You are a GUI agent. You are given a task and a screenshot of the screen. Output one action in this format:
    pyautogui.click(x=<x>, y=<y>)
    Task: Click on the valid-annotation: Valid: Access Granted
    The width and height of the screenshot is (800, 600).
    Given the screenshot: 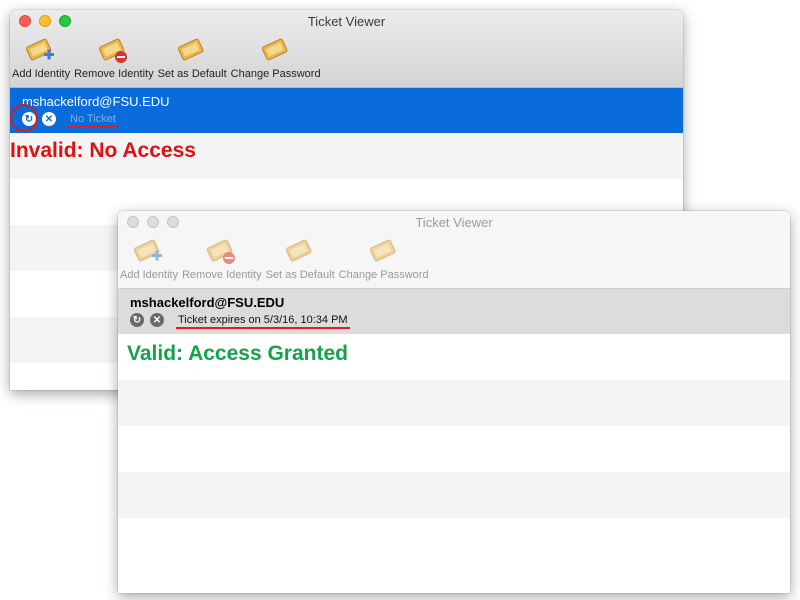 What is the action you would take?
    pyautogui.click(x=237, y=353)
    